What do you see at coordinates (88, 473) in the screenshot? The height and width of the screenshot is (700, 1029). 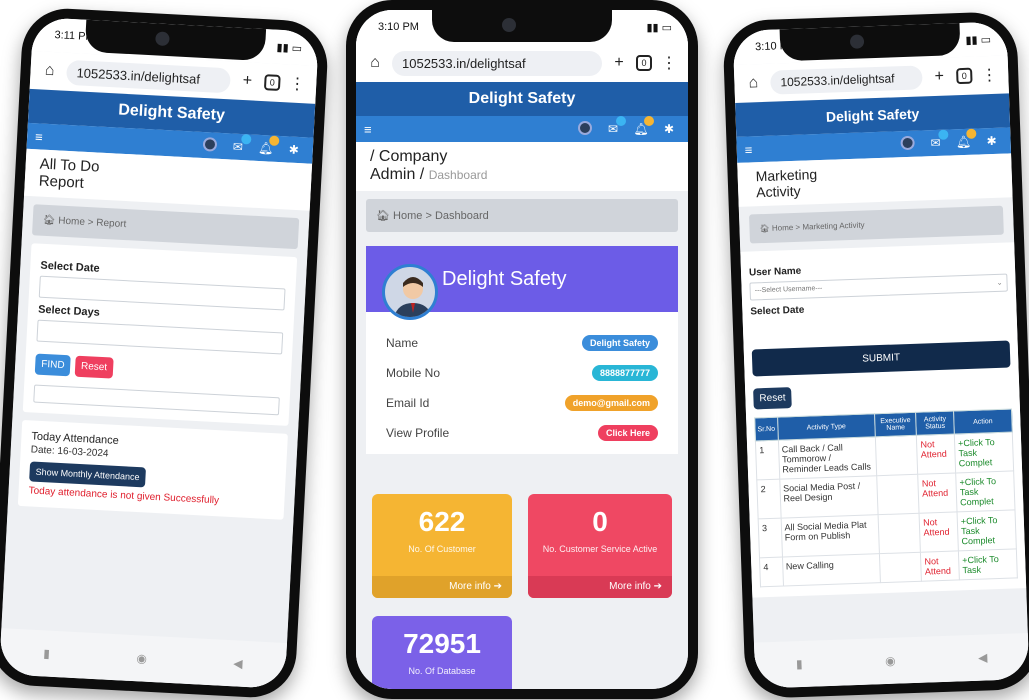 I see `show-monthly-attendance-button: Show Monthly Attendance` at bounding box center [88, 473].